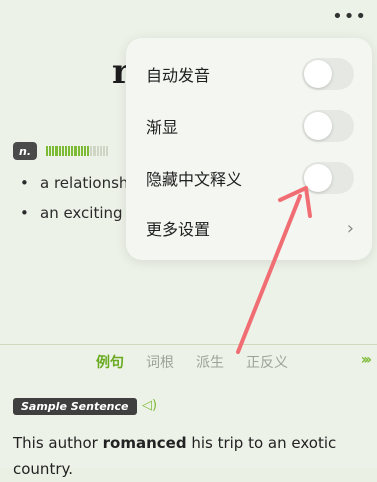  I want to click on menu-item-more-settings: 更多设置 ›, so click(250, 228).